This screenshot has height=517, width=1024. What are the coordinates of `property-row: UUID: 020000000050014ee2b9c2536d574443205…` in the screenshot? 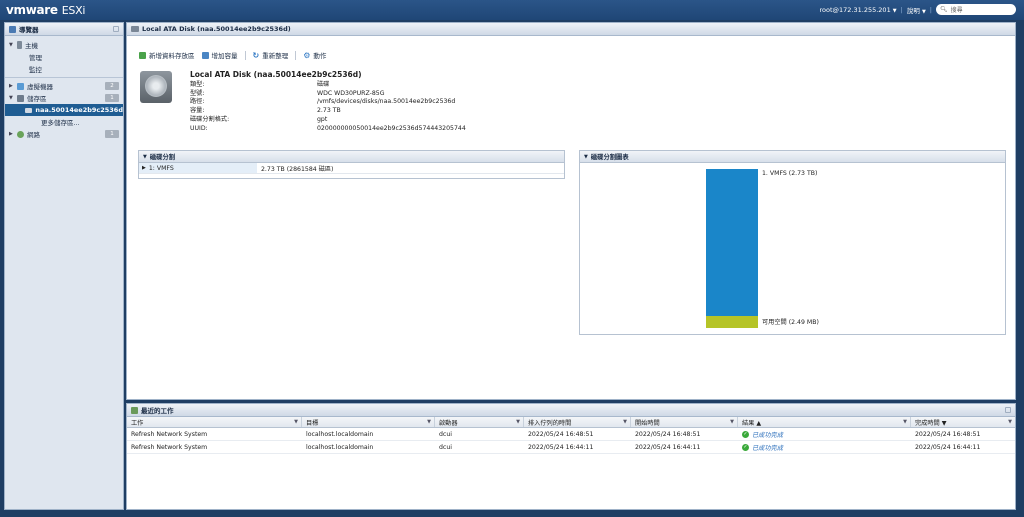 It's located at (328, 129).